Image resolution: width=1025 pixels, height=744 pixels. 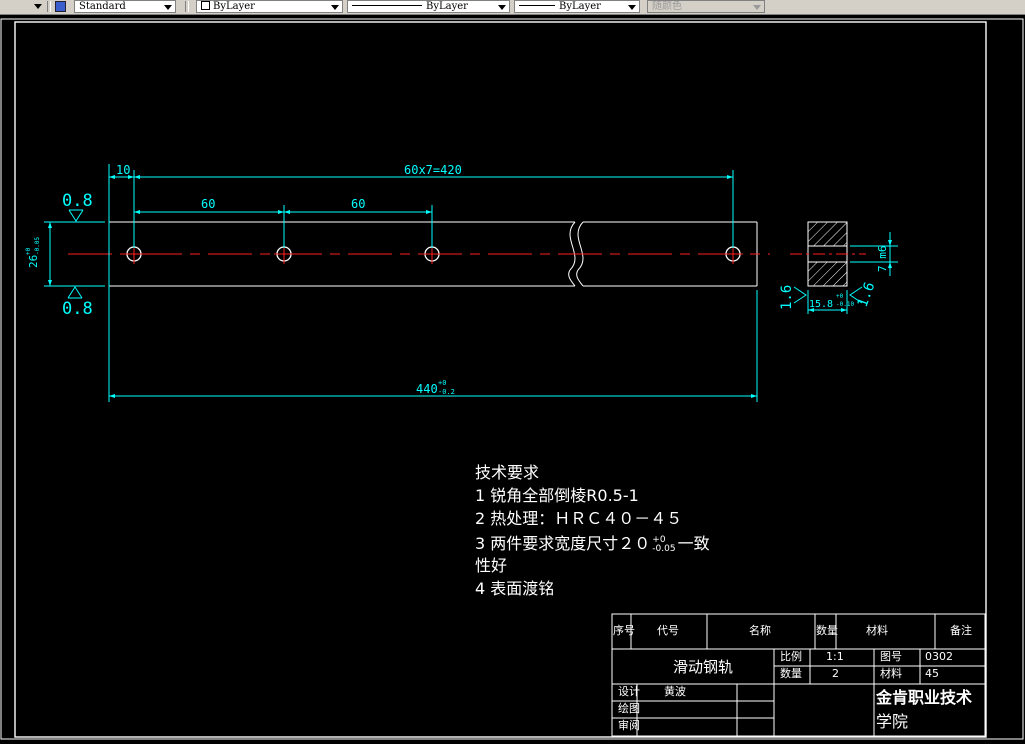 What do you see at coordinates (123, 170) in the screenshot?
I see `dim-10: 10` at bounding box center [123, 170].